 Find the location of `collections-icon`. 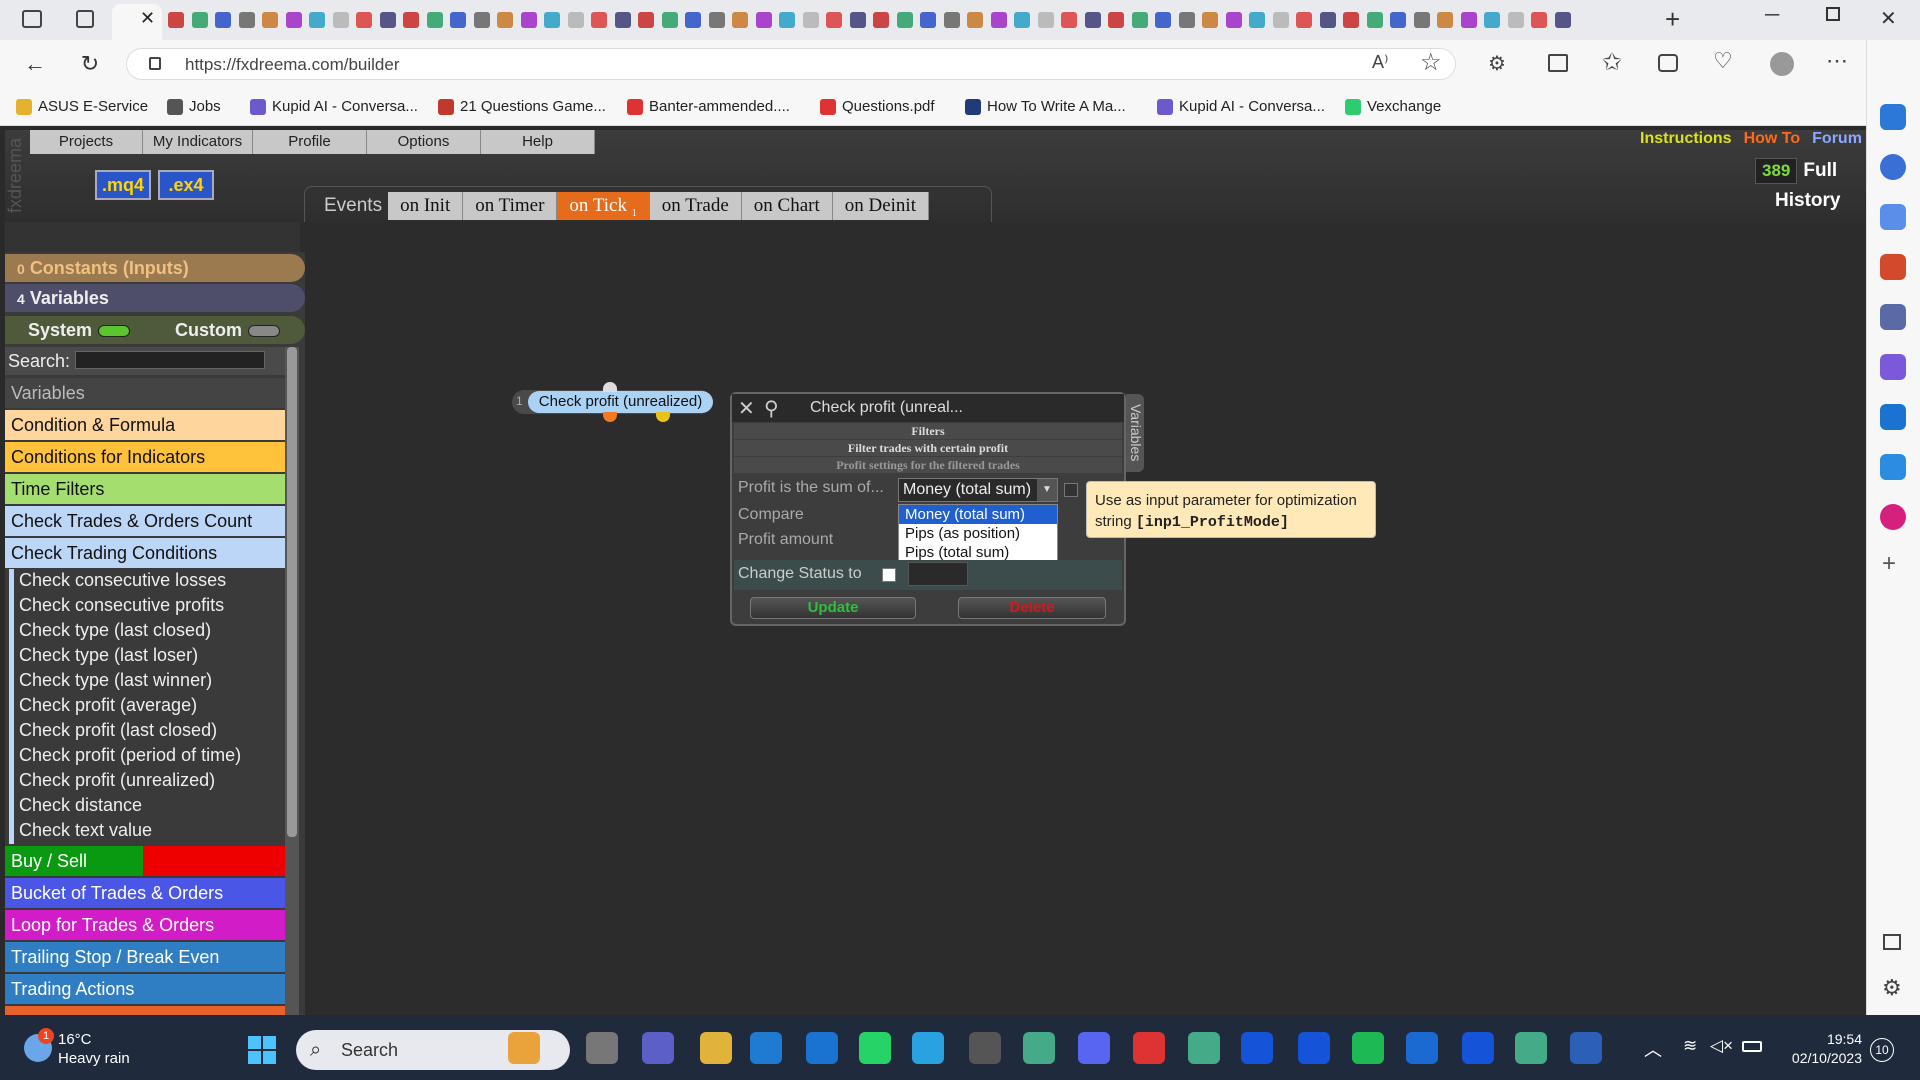

collections-icon is located at coordinates (1668, 63).